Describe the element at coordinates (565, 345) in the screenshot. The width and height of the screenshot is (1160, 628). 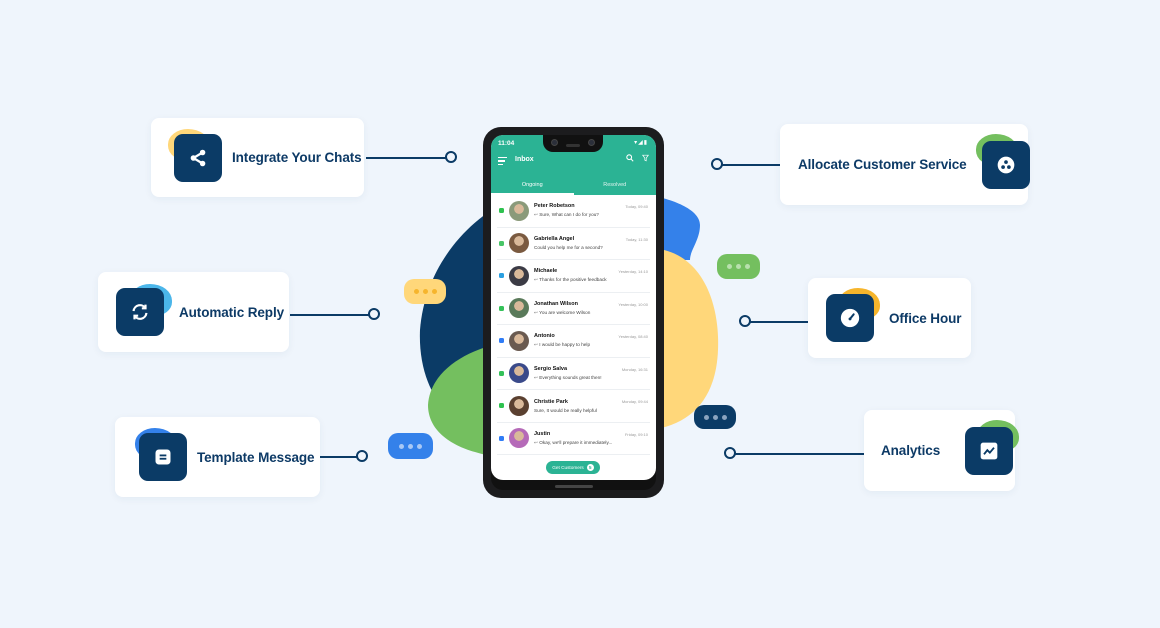
I see `last-message-text: I would be happy to help` at that location.